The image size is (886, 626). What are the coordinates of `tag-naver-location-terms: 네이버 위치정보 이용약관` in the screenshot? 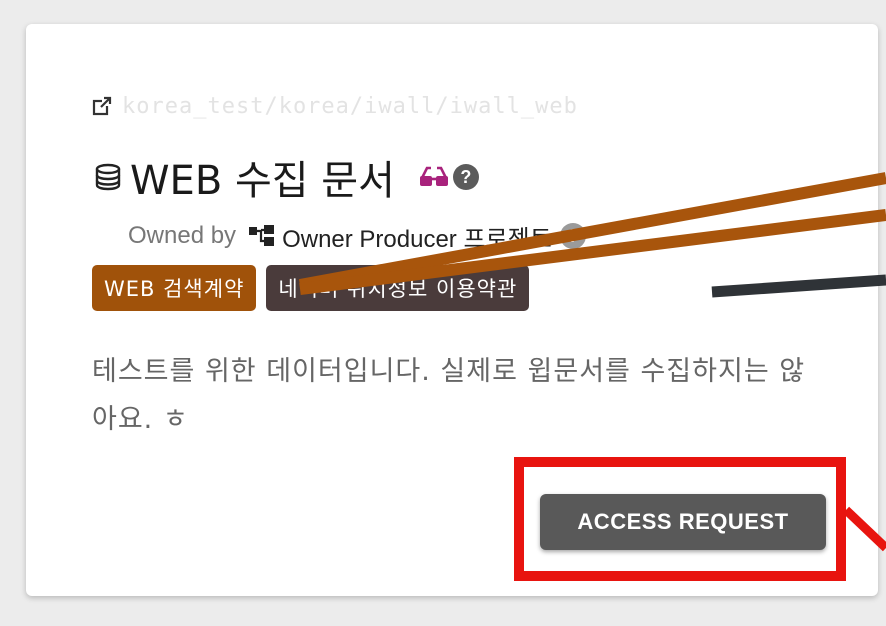 It's located at (398, 288).